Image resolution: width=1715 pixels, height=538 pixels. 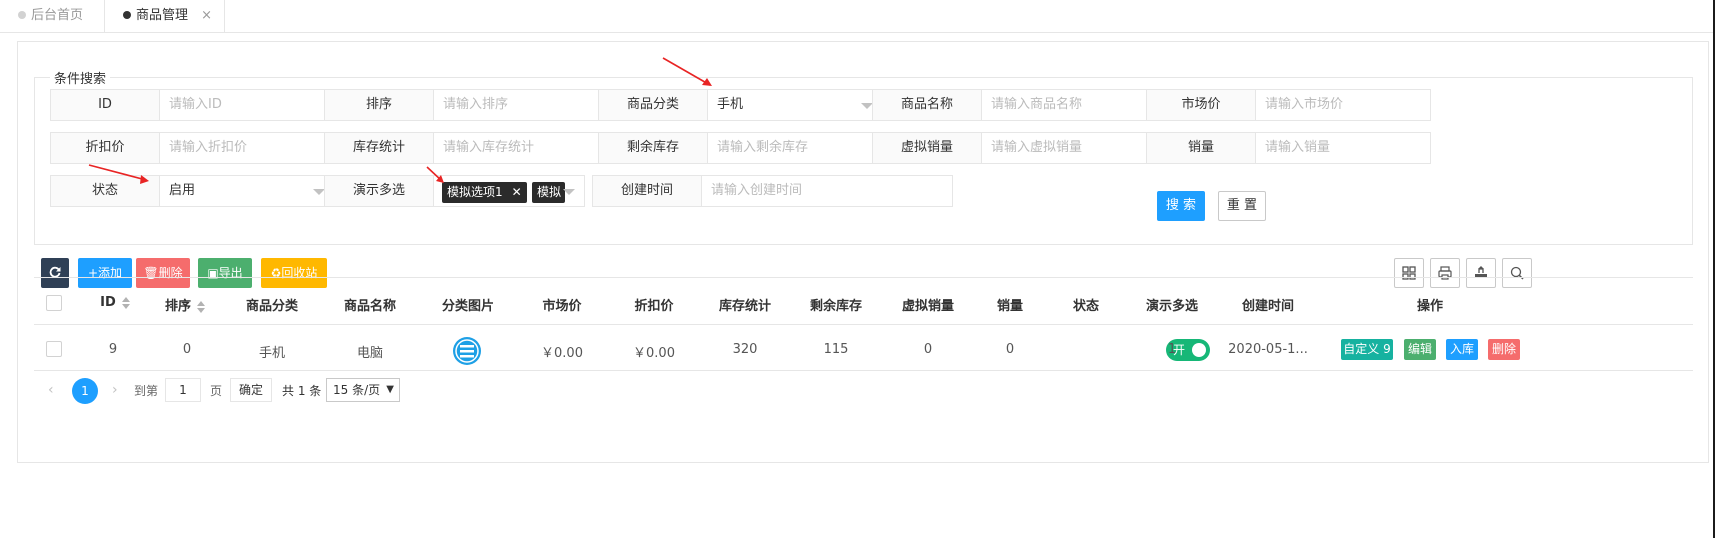 I want to click on print-button, so click(x=1445, y=273).